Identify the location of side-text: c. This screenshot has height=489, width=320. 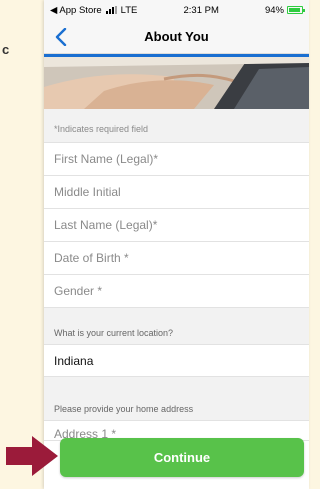
(6, 49).